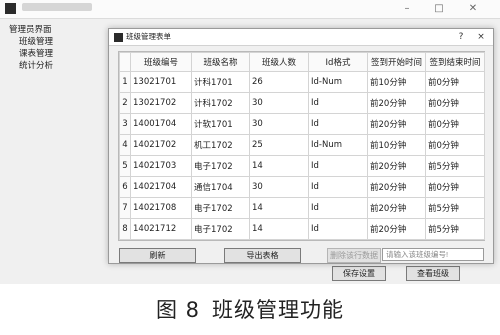 The image size is (500, 335). Describe the element at coordinates (57, 7) in the screenshot. I see `app-title-blurred` at that location.